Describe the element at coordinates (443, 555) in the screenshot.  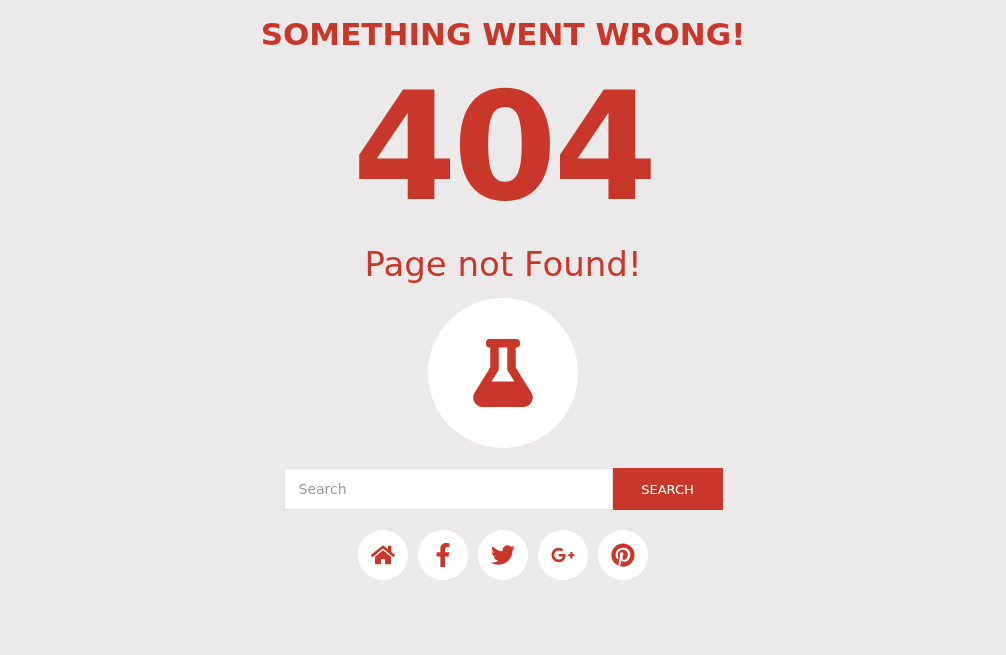
I see `facebook-link` at that location.